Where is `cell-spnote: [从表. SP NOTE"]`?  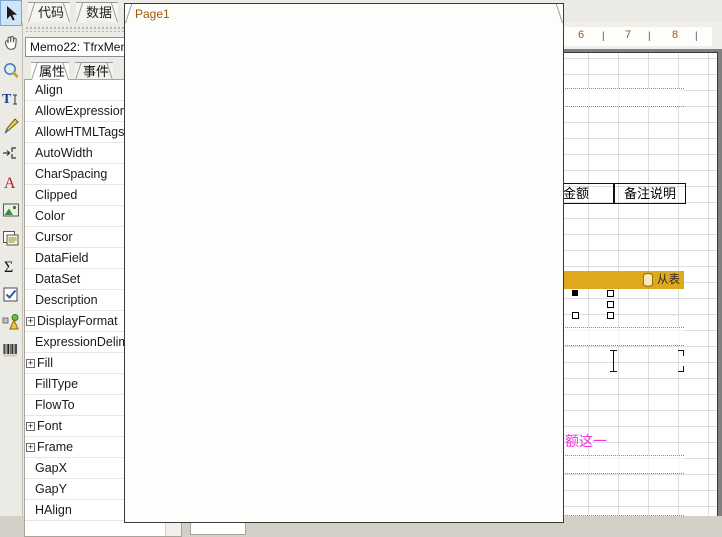
cell-spnote: [从表. SP NOTE"] is located at coordinates (650, 303).